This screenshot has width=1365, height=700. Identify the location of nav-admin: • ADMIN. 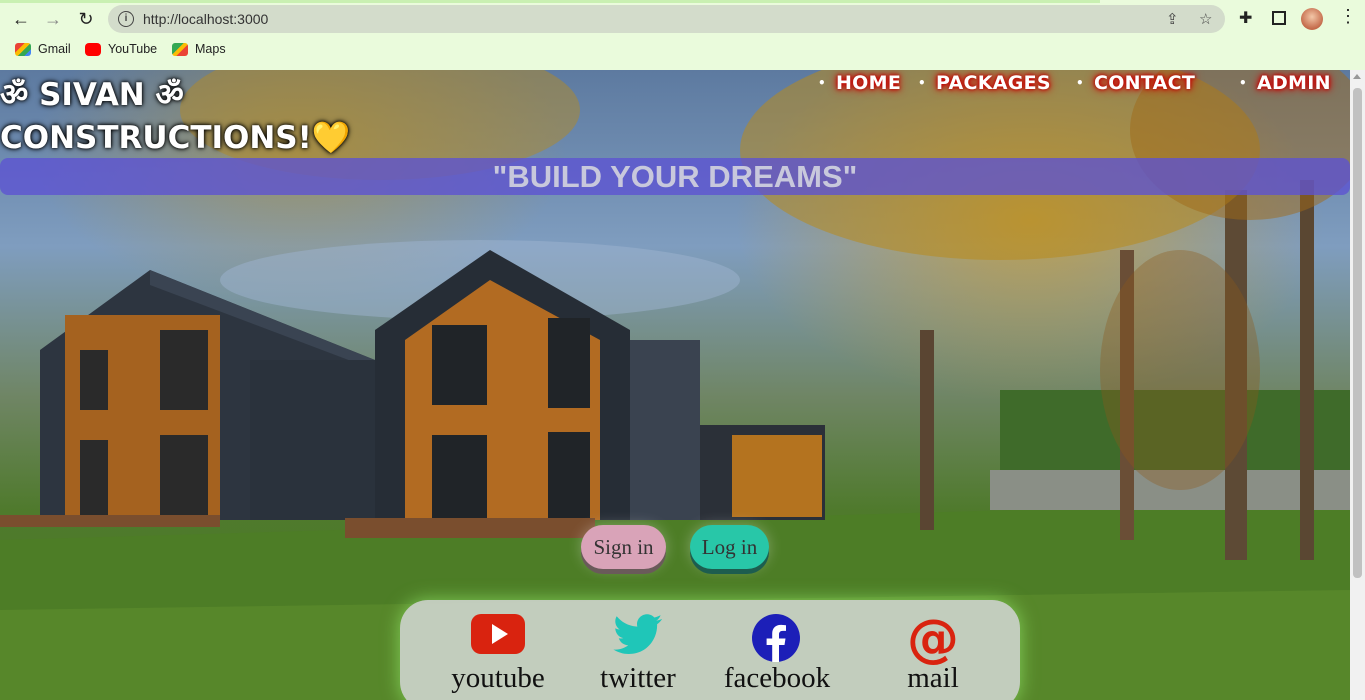
(1285, 83).